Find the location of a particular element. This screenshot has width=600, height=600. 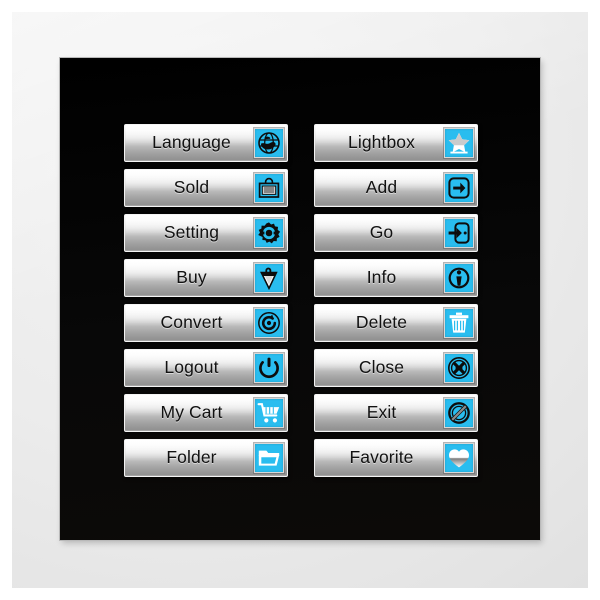

button-info: Info is located at coordinates (396, 278).